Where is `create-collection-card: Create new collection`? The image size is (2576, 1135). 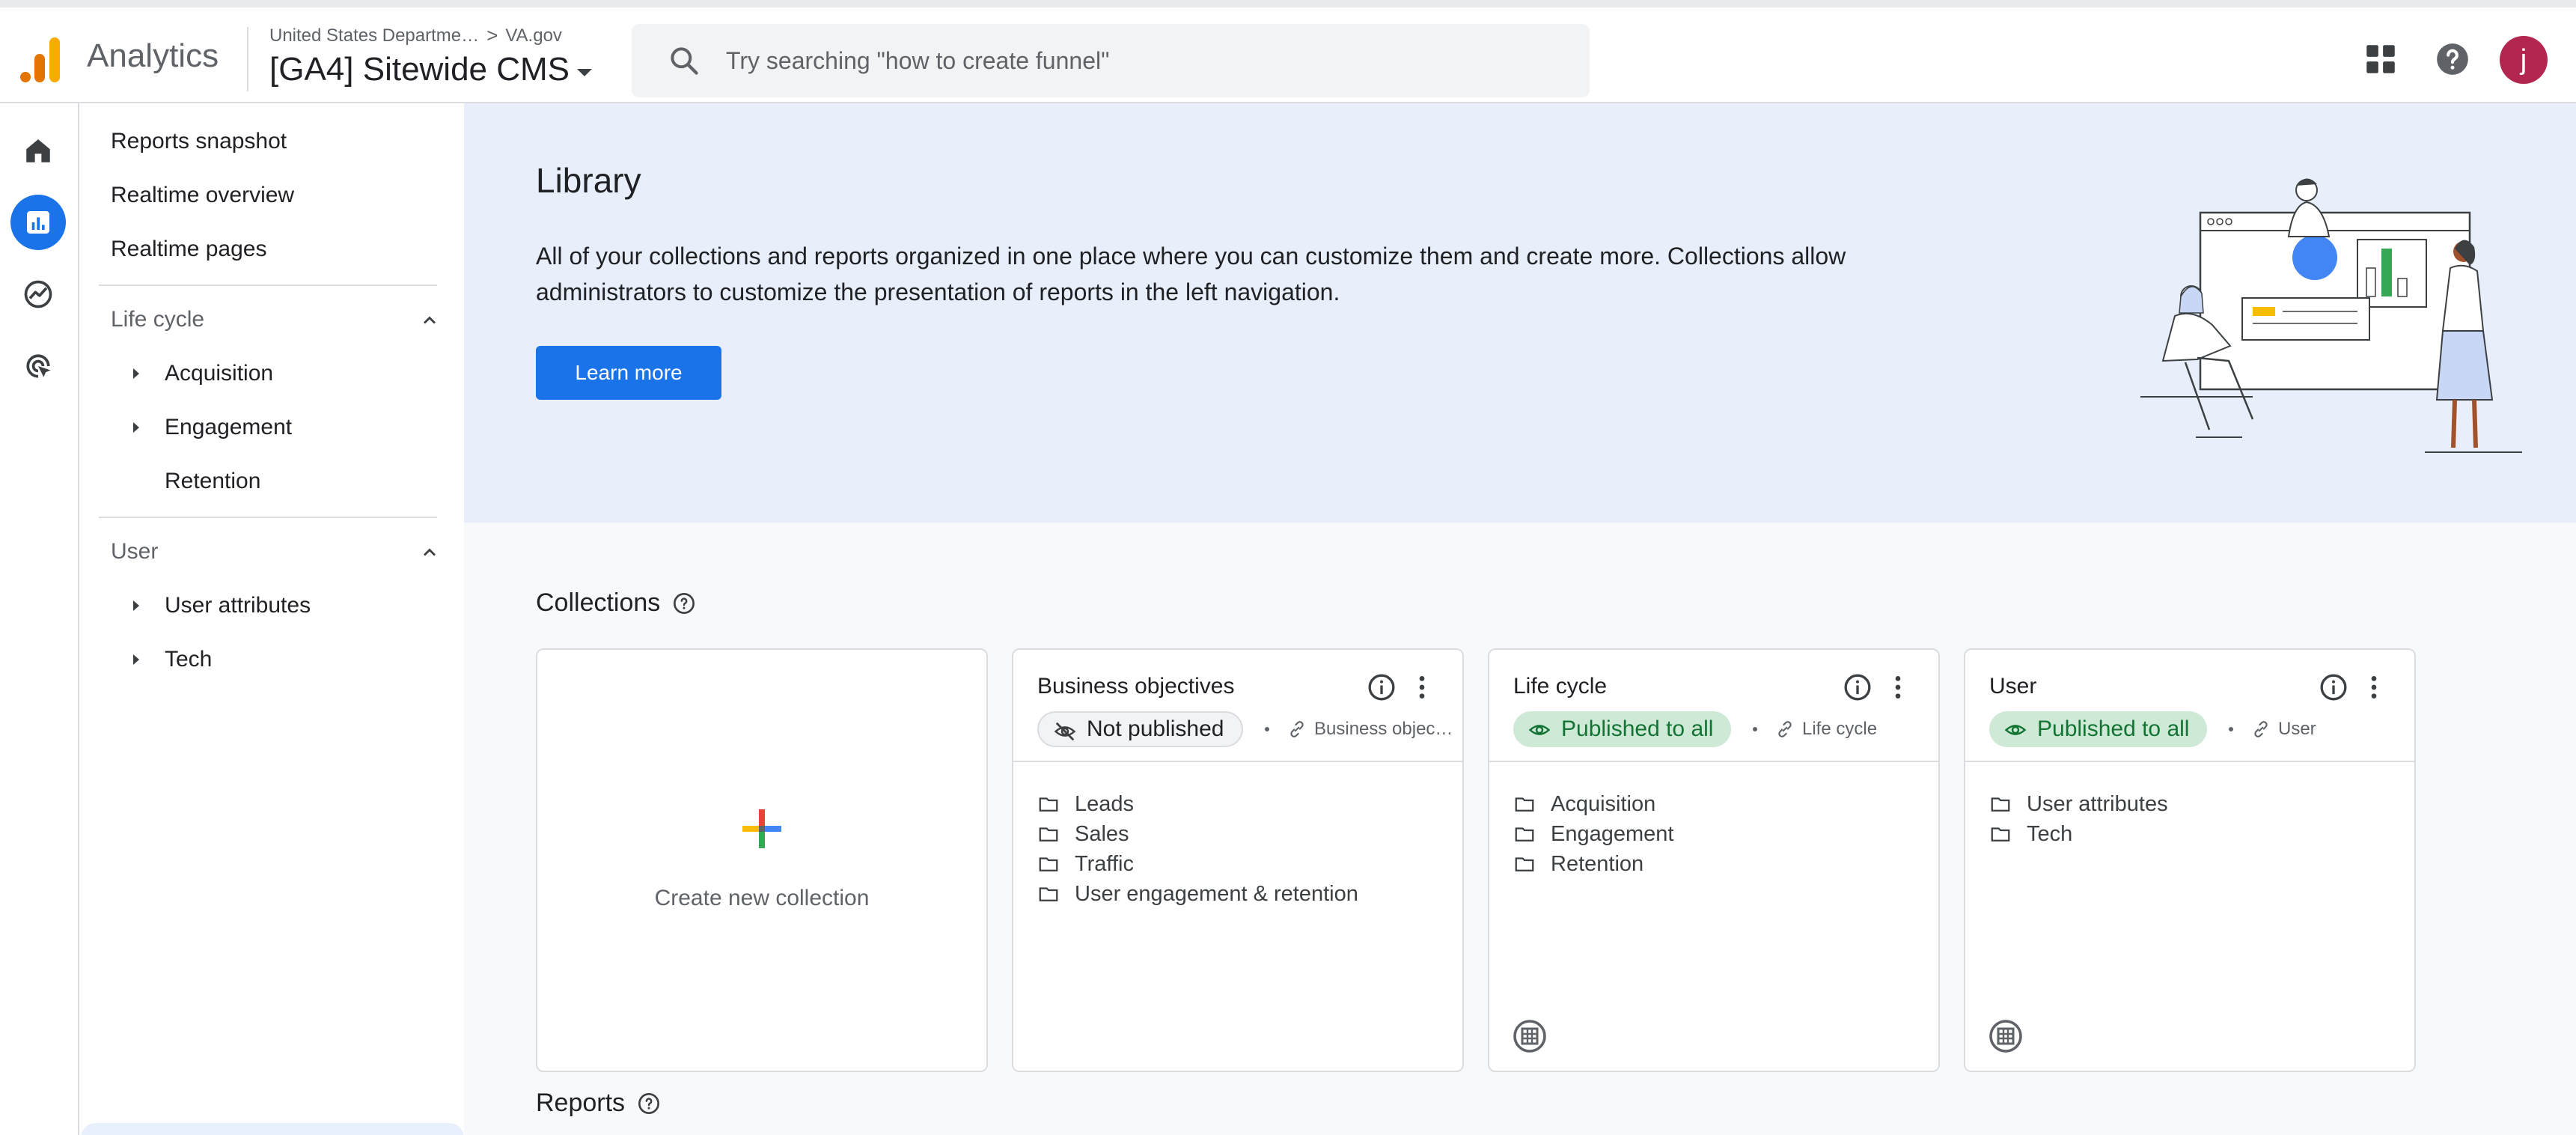
create-collection-card: Create new collection is located at coordinates (762, 860).